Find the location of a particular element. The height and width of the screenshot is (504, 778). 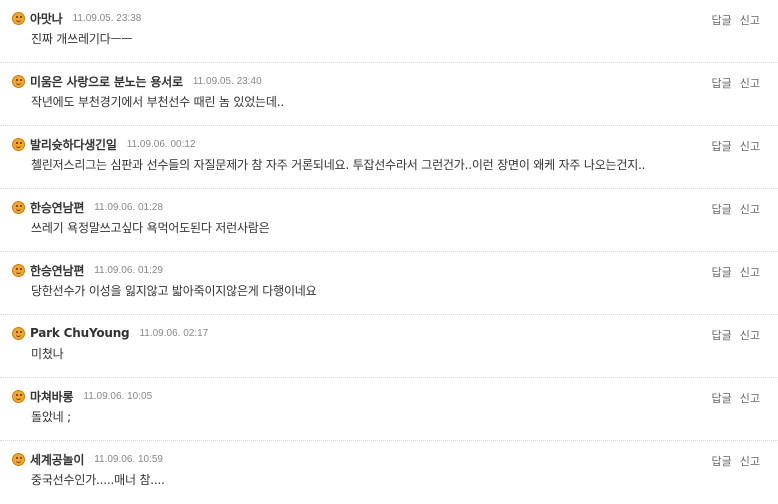

comment-meta: 한승연남편 11.09.06. 01:28 is located at coordinates (87, 207).